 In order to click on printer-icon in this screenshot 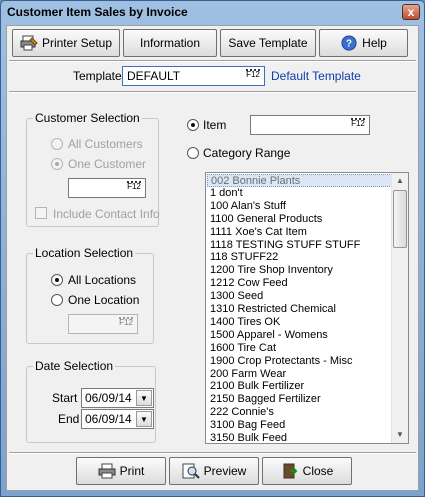, I will do `click(107, 471)`.